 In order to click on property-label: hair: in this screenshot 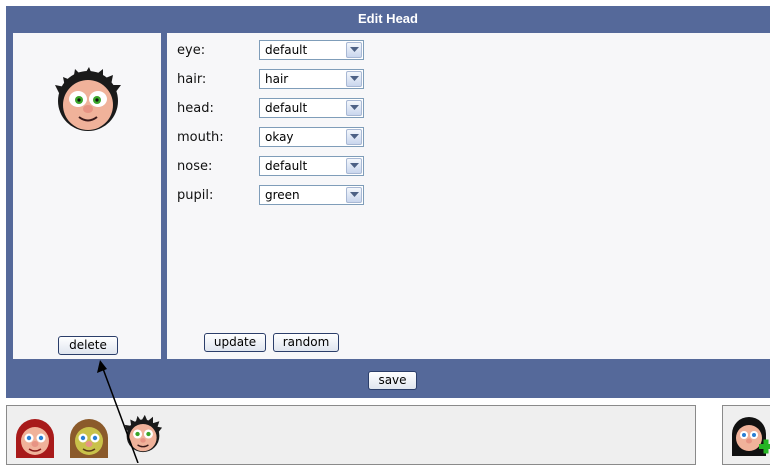, I will do `click(192, 79)`.